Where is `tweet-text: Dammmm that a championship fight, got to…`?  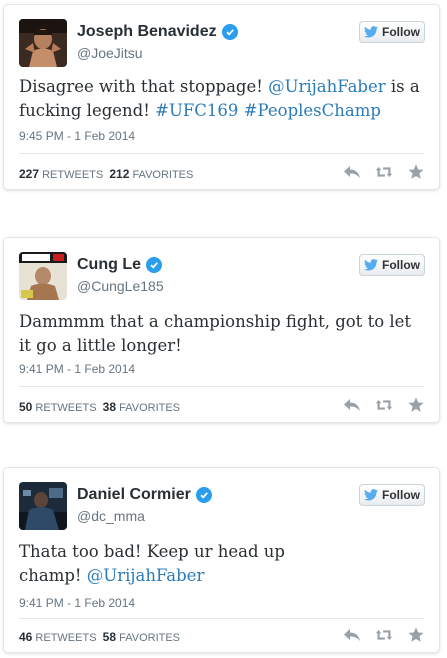
tweet-text: Dammmm that a championship fight, got to… is located at coordinates (215, 333).